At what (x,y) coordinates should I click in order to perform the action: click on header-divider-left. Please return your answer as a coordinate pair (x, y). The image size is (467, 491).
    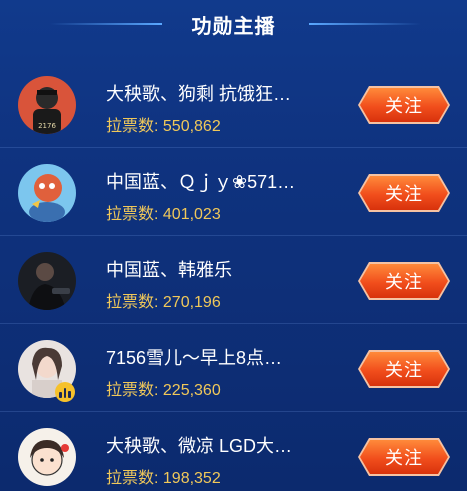
    Looking at the image, I should click on (106, 24).